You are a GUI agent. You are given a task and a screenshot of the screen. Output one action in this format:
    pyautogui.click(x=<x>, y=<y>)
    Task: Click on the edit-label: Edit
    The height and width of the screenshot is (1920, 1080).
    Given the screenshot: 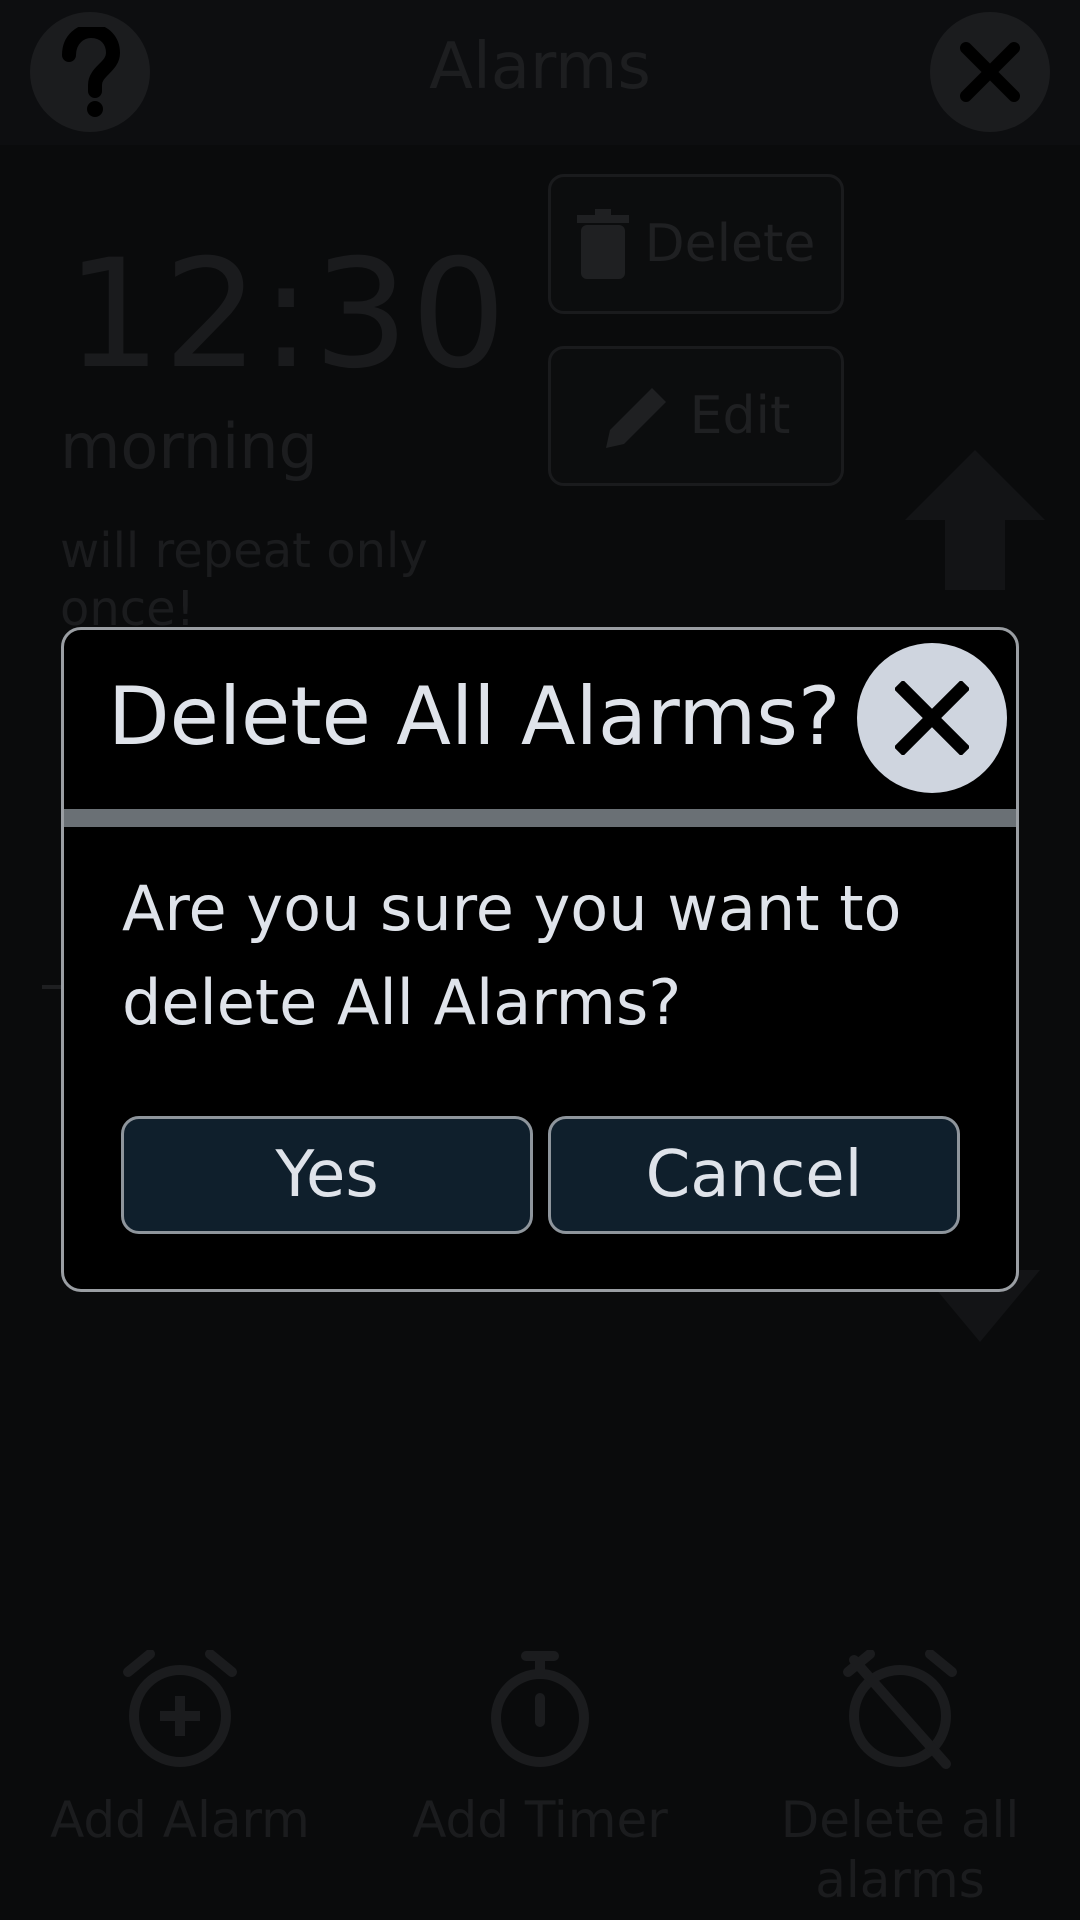 What is the action you would take?
    pyautogui.click(x=740, y=416)
    